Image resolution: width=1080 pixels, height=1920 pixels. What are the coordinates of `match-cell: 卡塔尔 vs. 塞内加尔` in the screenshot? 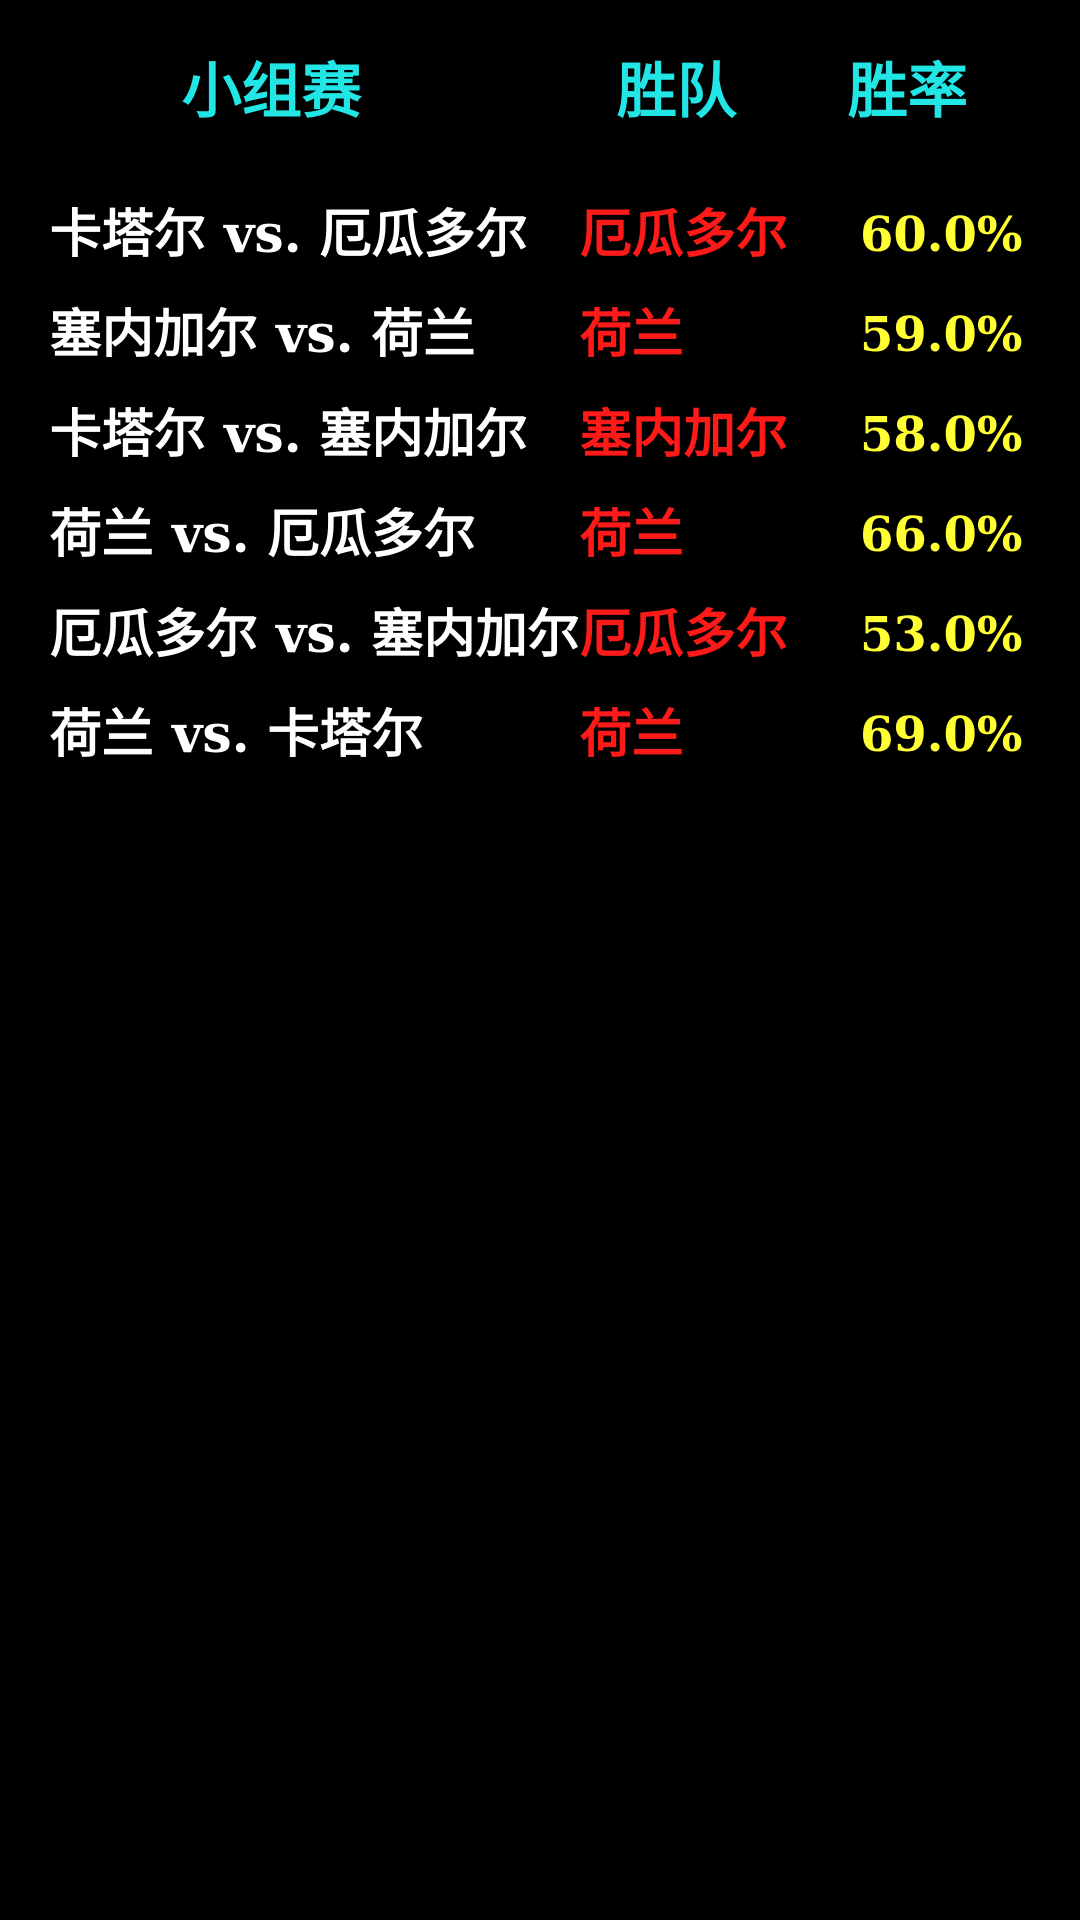 It's located at (289, 434).